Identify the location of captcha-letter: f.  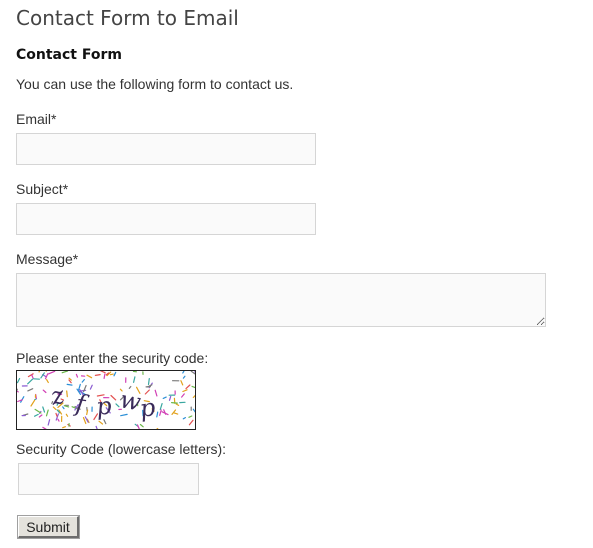
(81, 404).